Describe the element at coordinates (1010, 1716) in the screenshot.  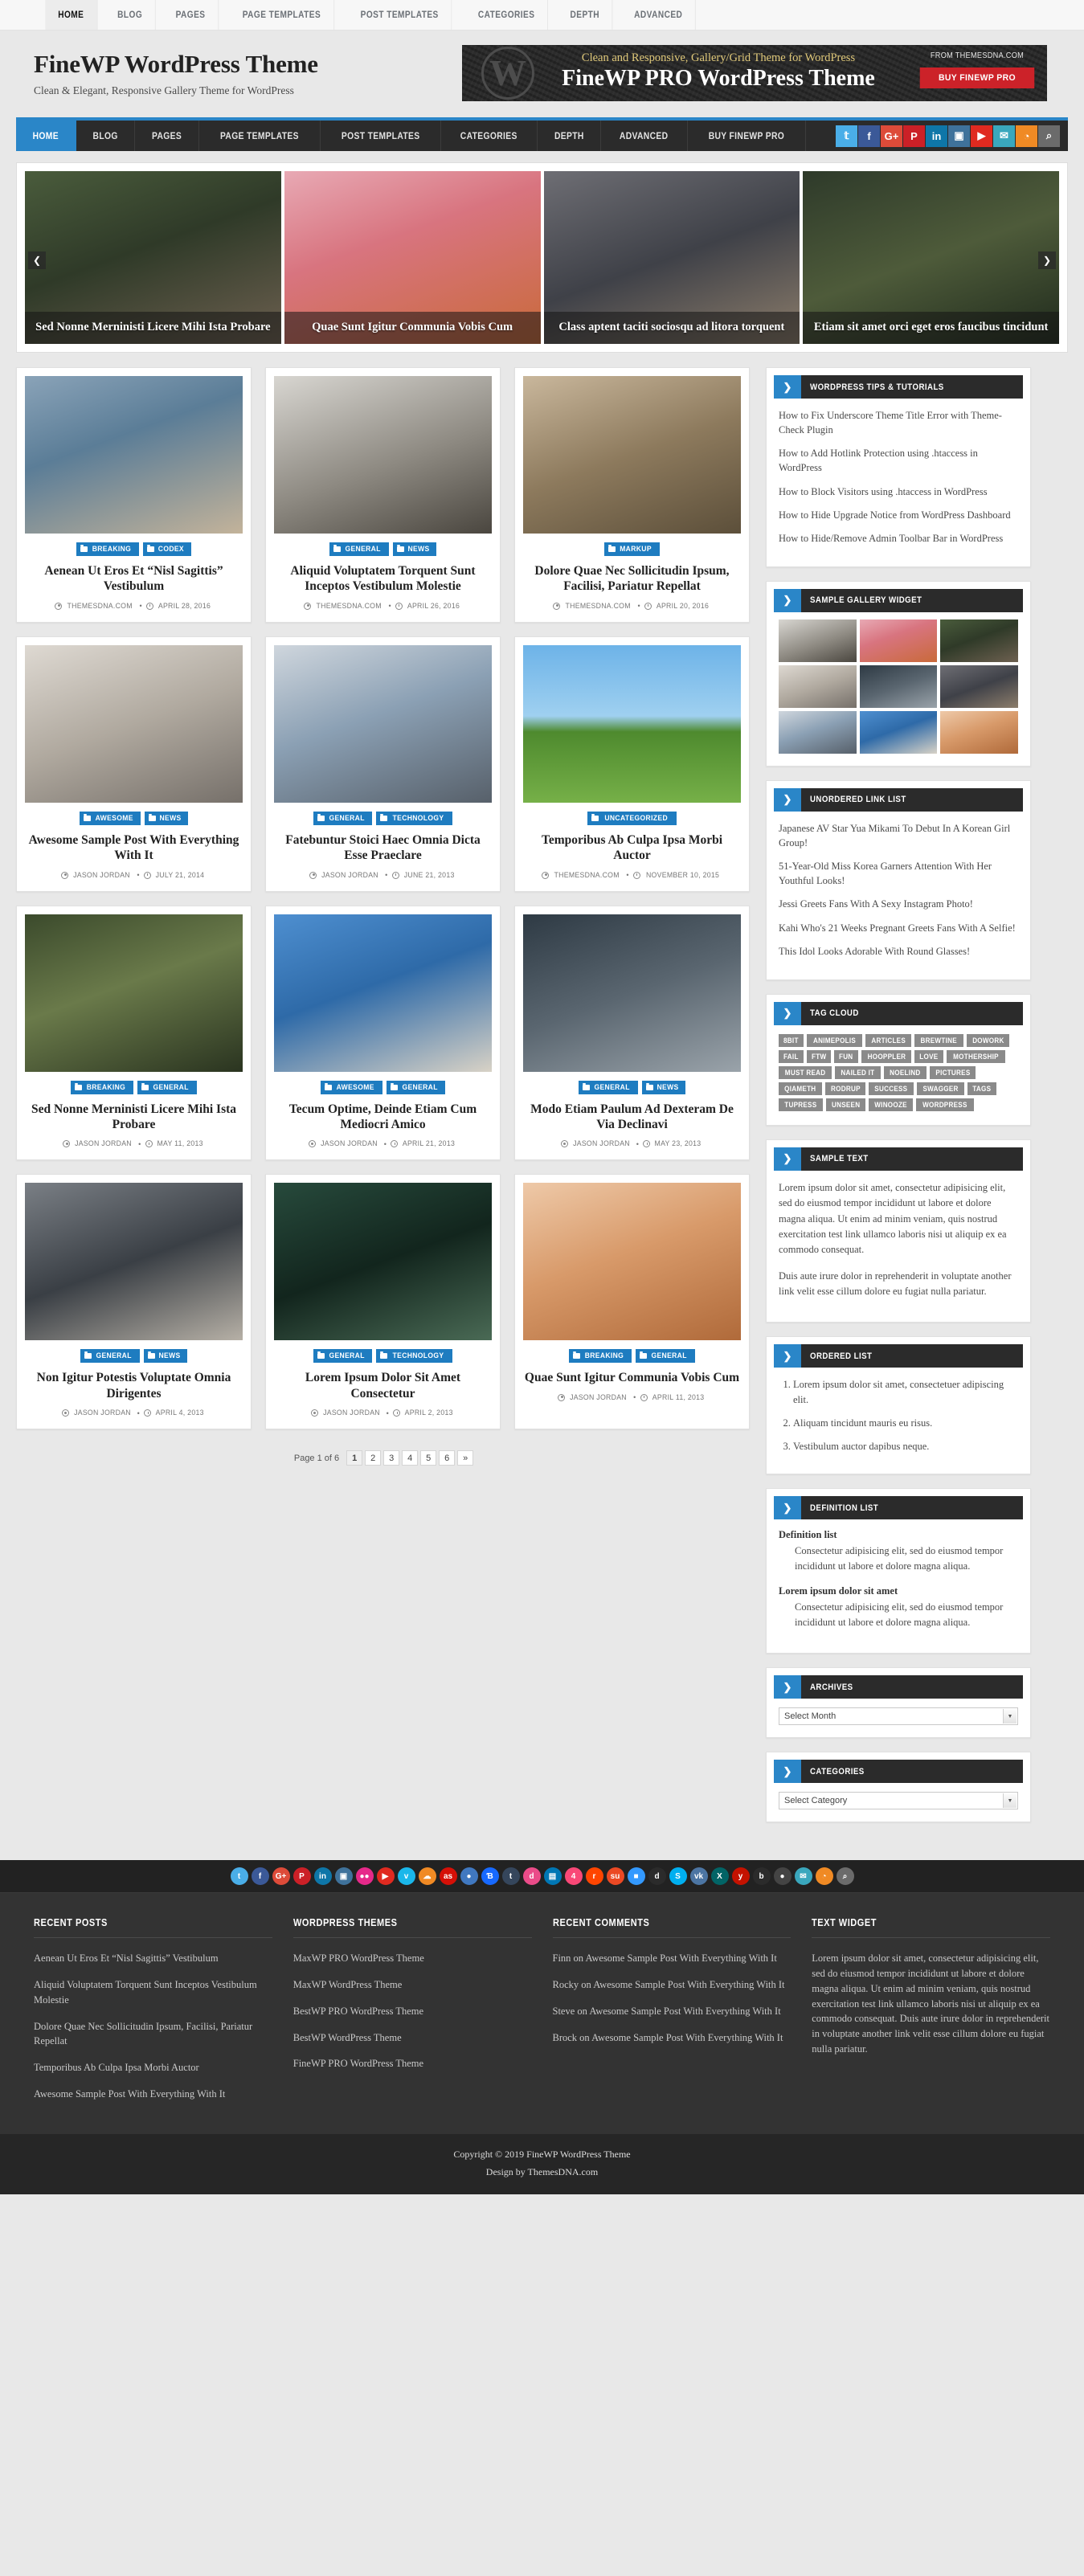
I see `chevron-down-icon: ▼` at that location.